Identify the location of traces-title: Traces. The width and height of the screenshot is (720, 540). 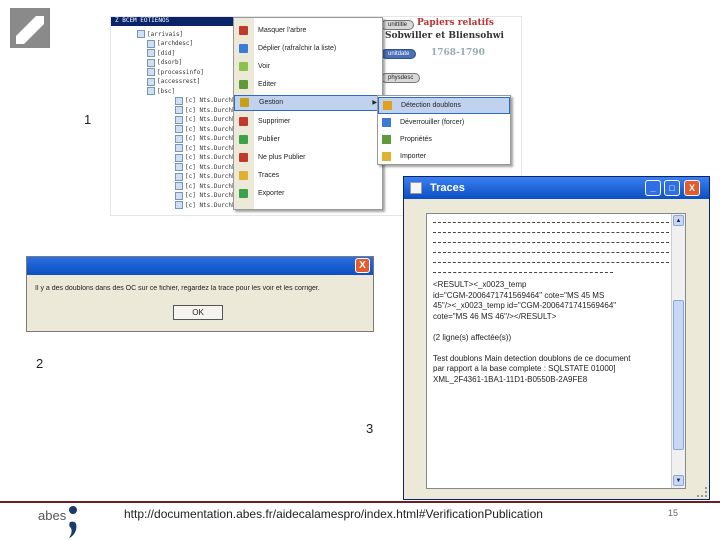
(447, 188).